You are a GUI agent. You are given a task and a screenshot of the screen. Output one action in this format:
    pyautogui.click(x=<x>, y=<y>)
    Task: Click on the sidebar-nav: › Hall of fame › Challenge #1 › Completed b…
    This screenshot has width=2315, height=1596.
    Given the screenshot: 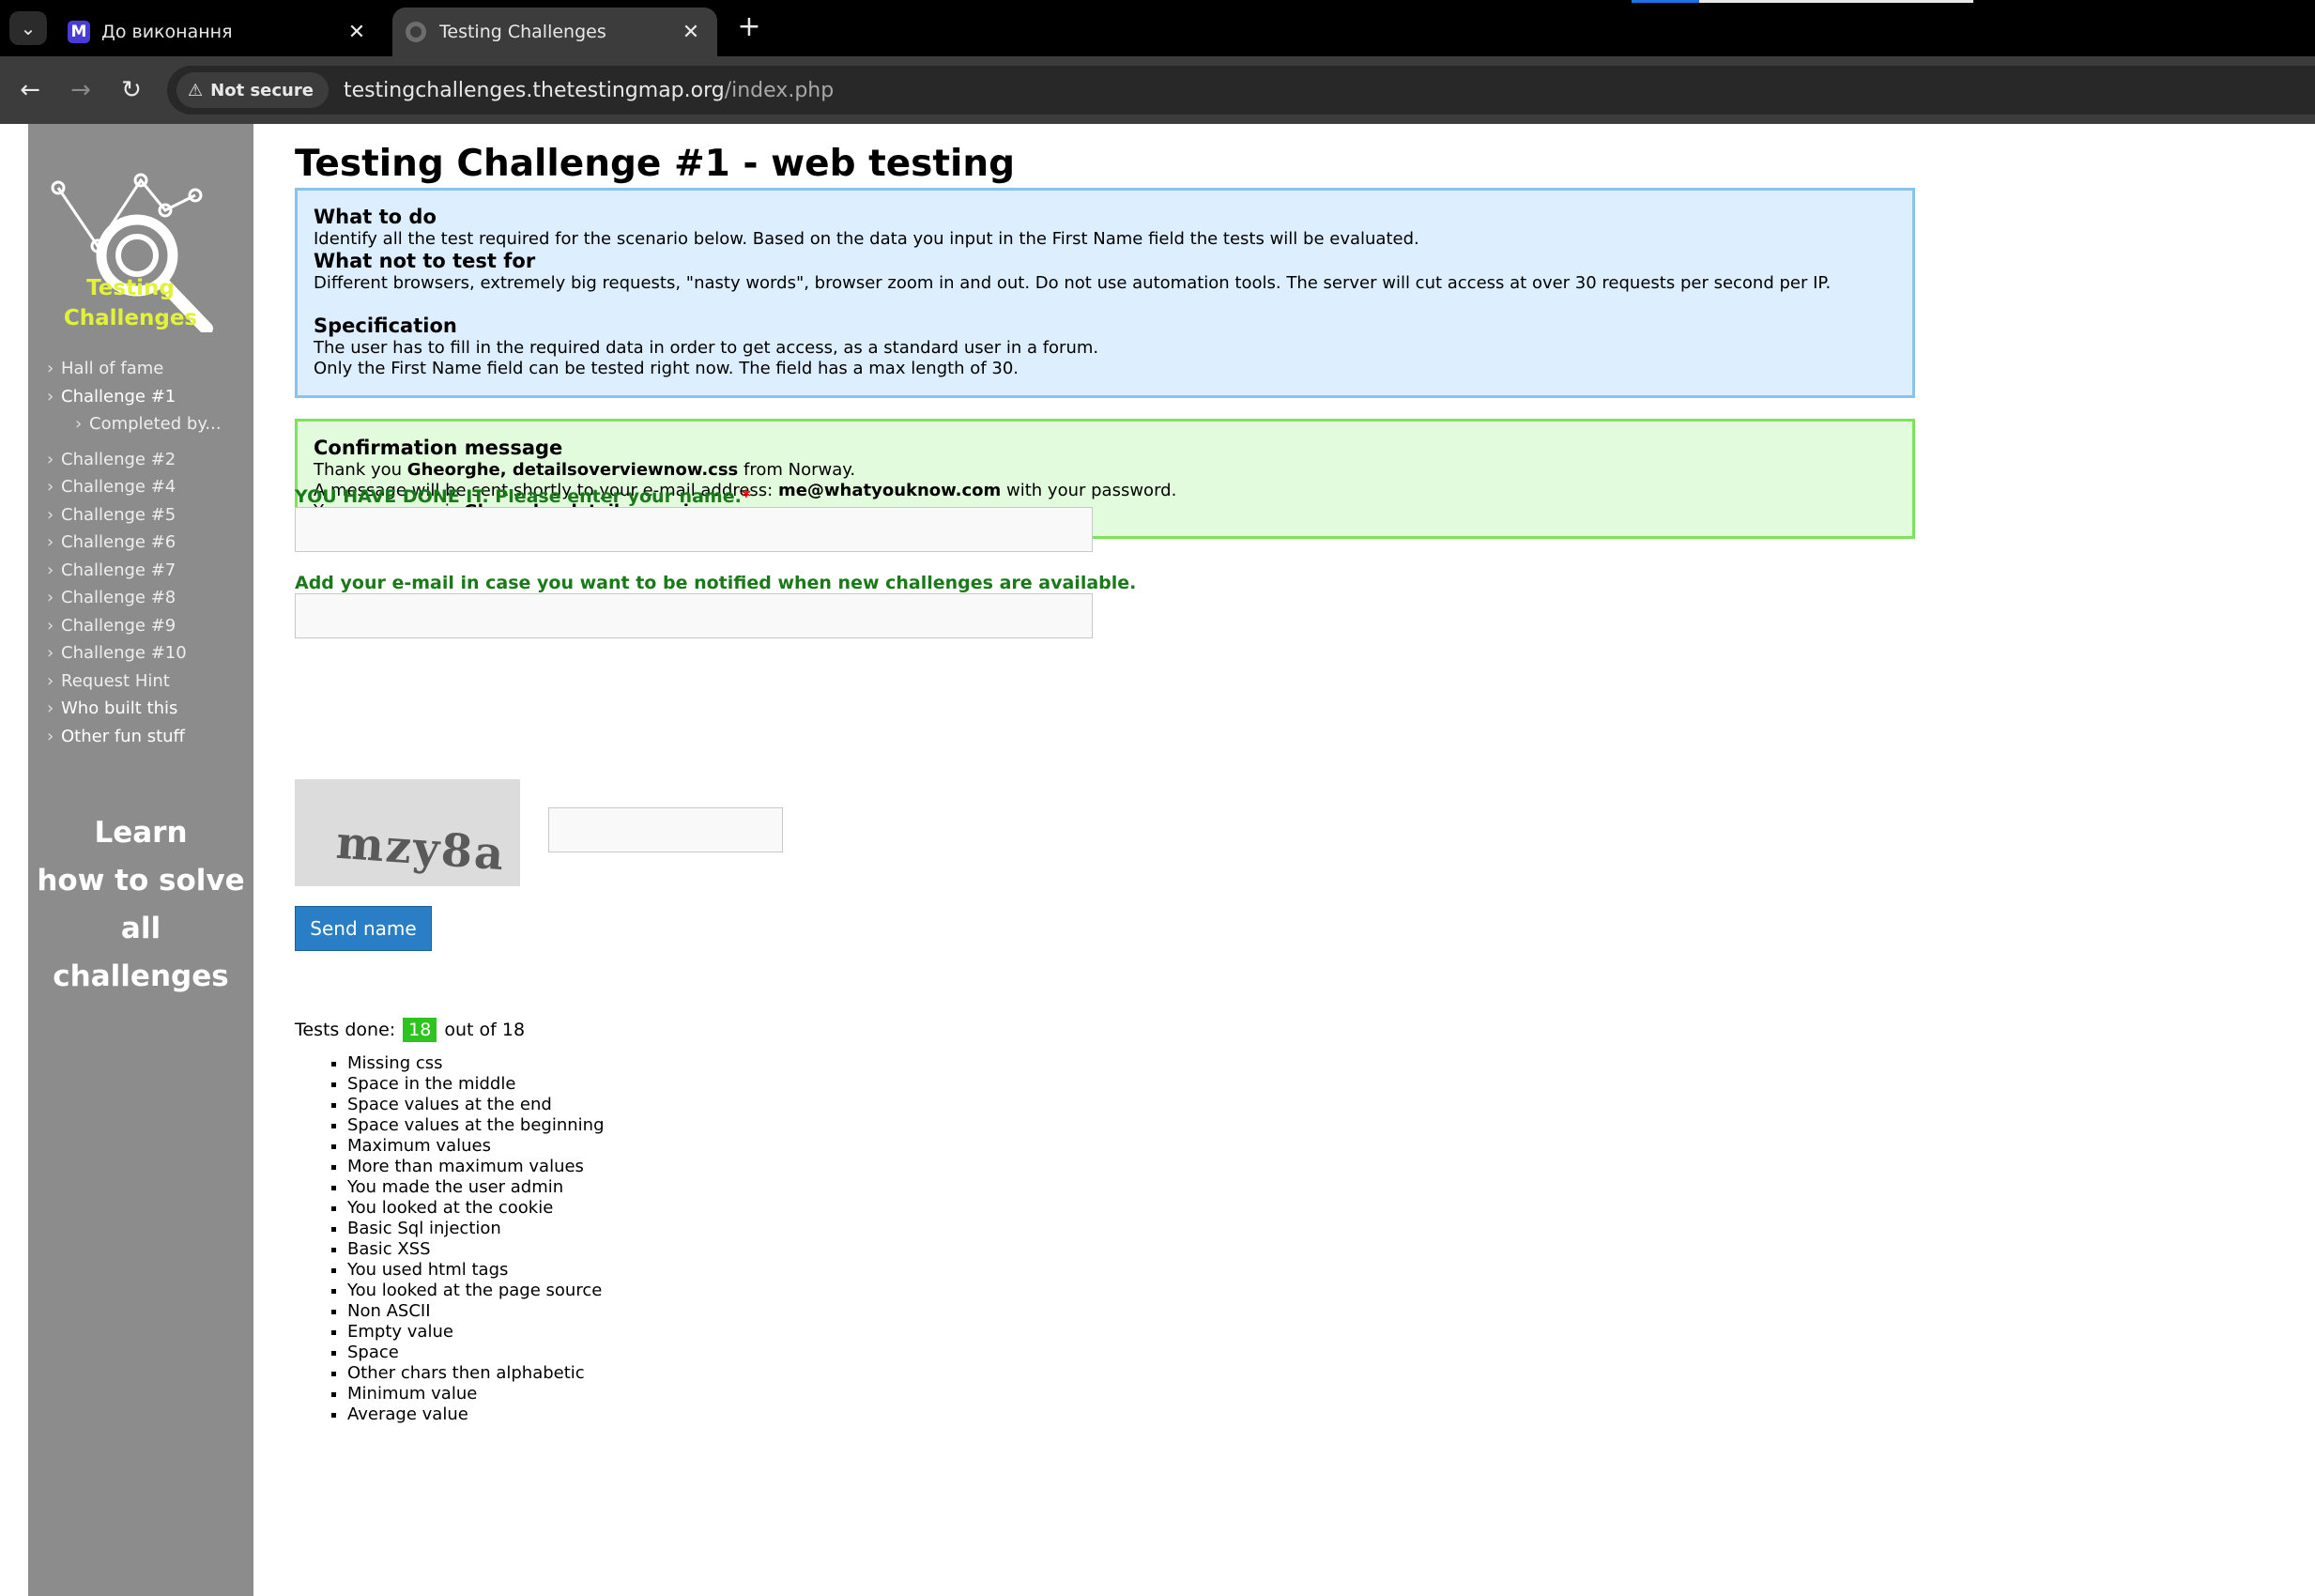 What is the action you would take?
    pyautogui.click(x=134, y=553)
    